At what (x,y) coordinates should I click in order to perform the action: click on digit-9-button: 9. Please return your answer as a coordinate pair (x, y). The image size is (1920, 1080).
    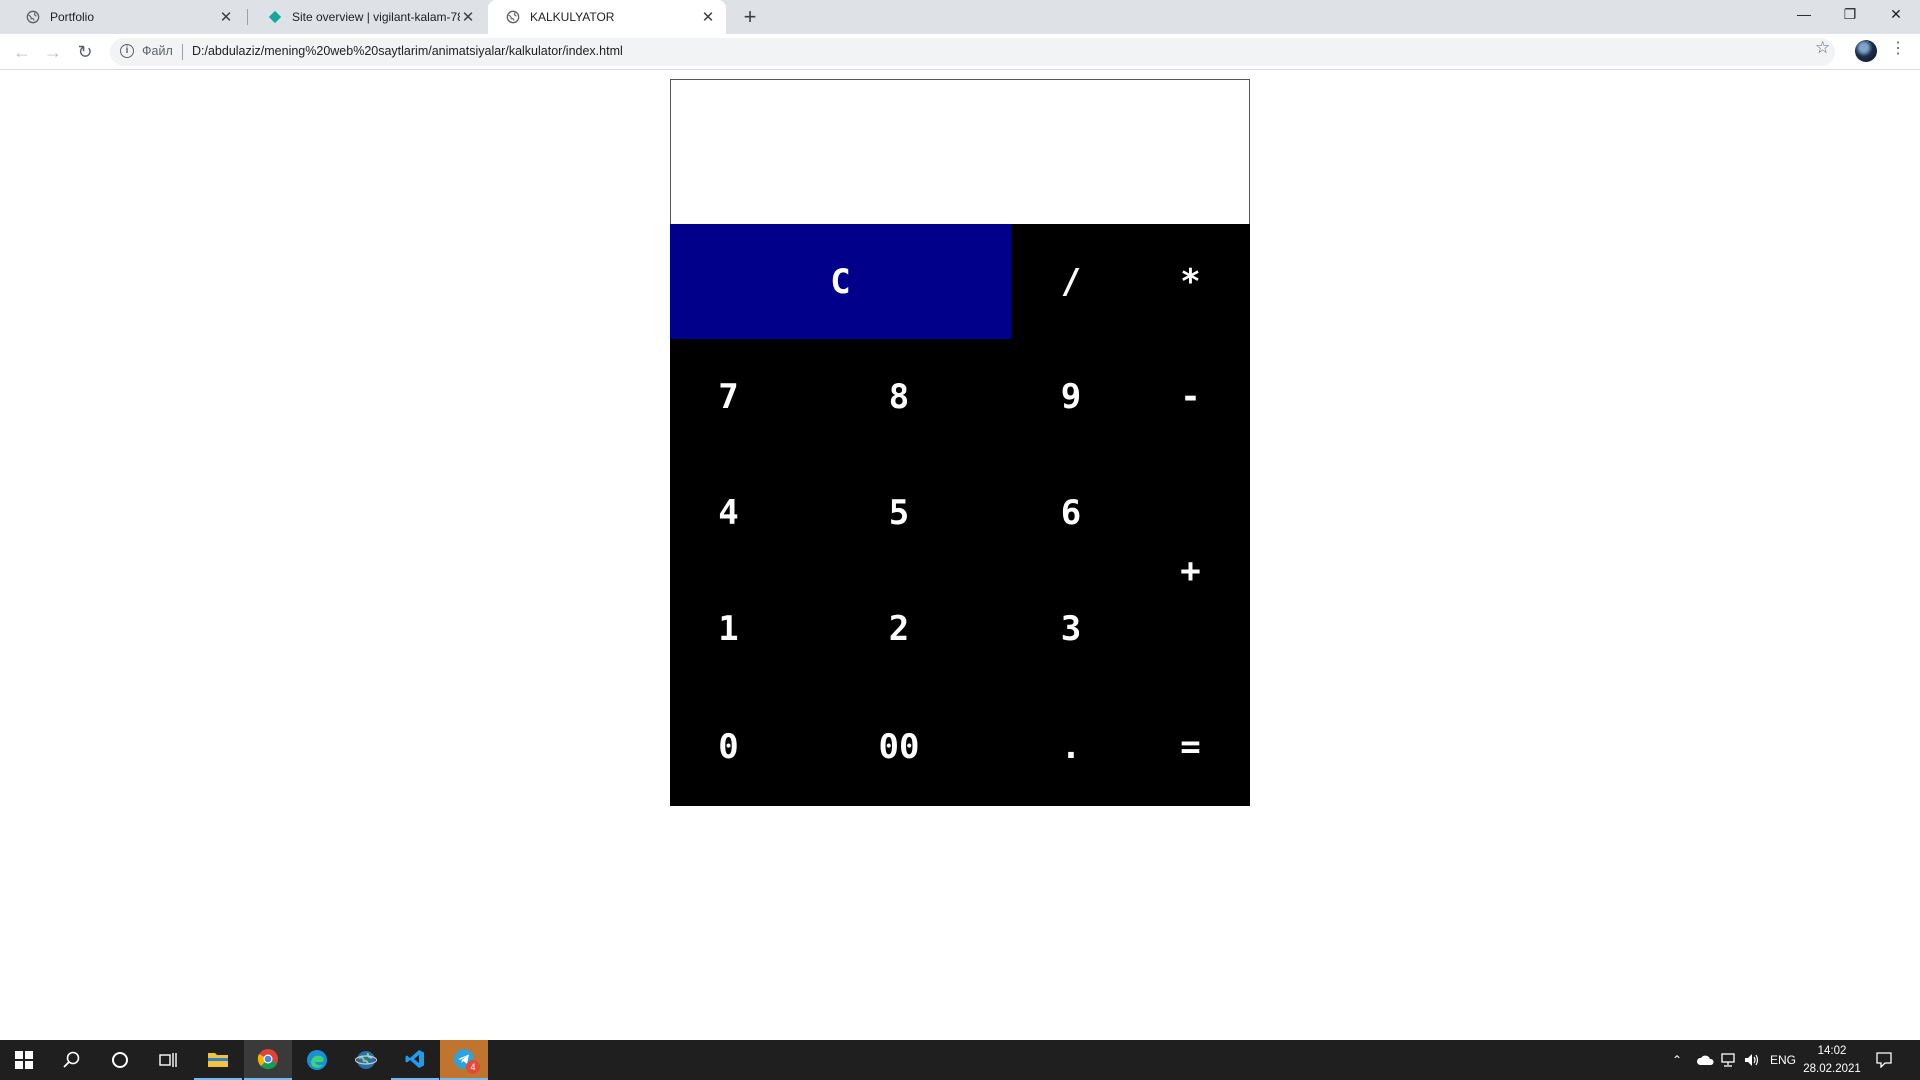
    Looking at the image, I should click on (1071, 397).